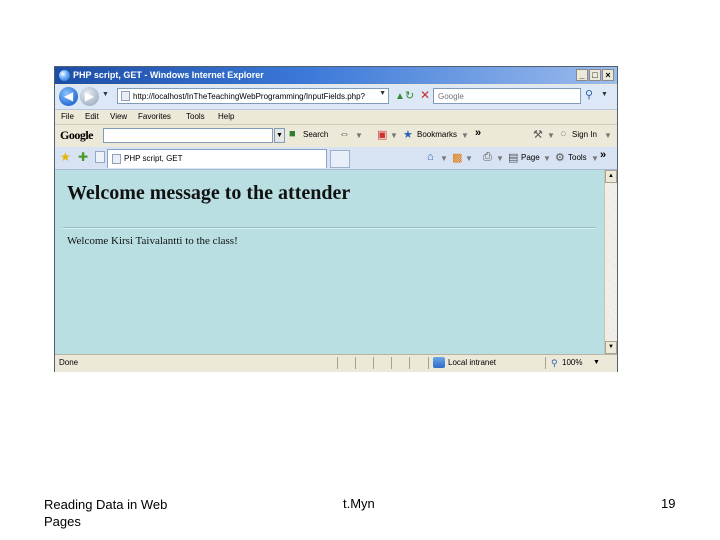 This screenshot has height=540, width=720. Describe the element at coordinates (608, 75) in the screenshot. I see `close-button: ×` at that location.